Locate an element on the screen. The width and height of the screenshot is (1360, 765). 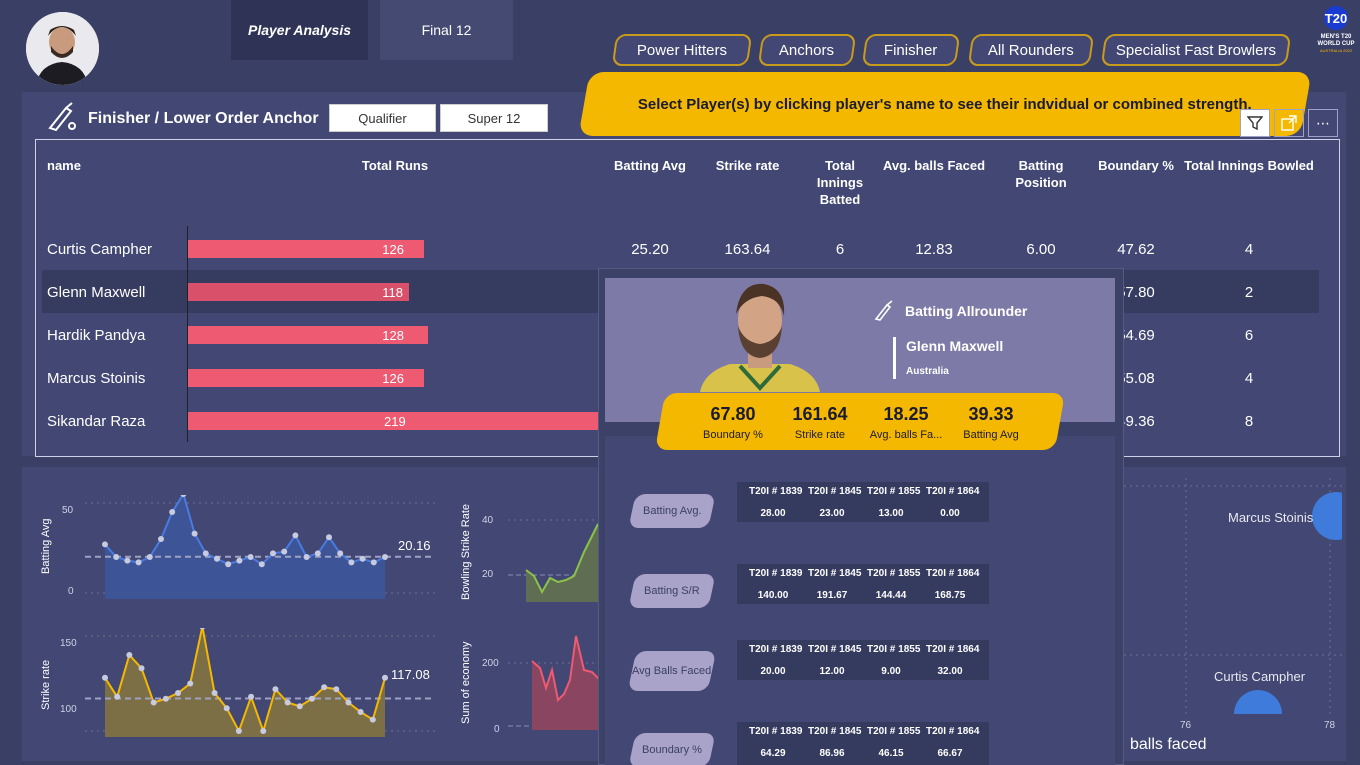
nav-fast-bowlers-button: Specialist Fast Browlers is located at coordinates (1196, 50).